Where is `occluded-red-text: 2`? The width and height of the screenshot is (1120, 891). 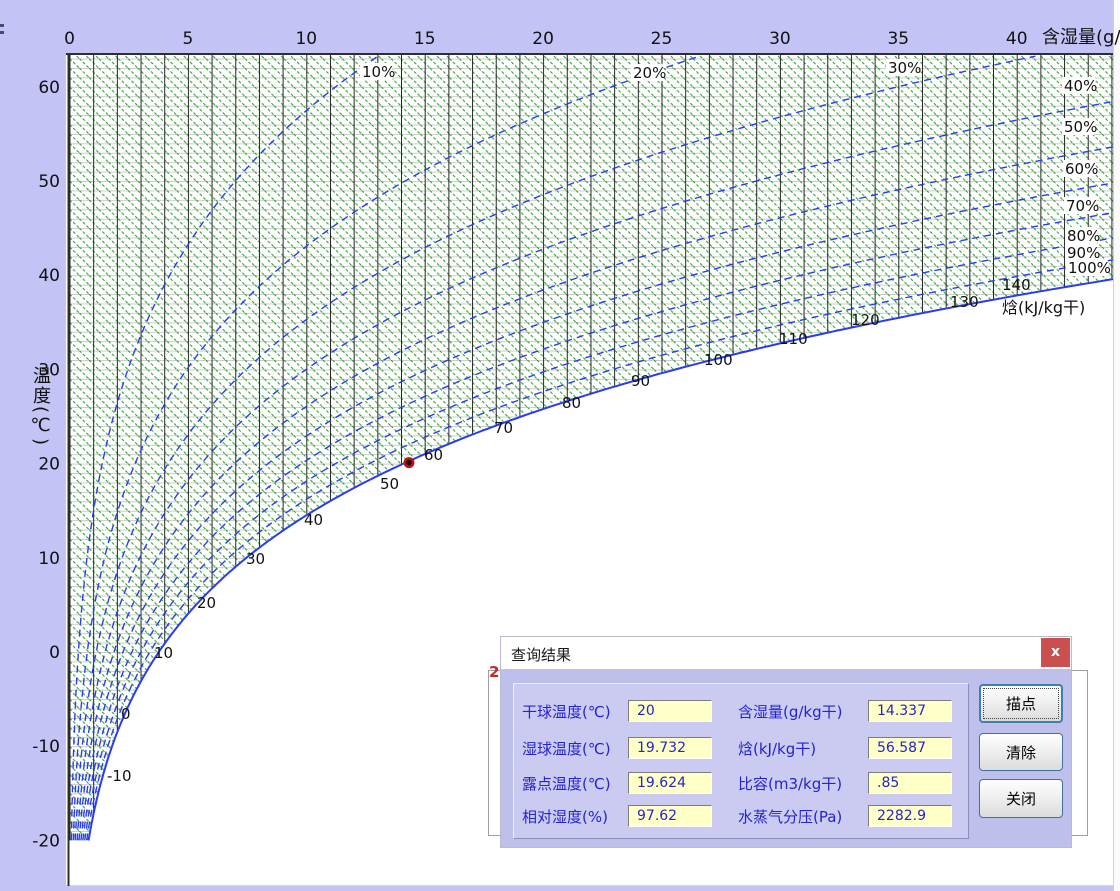
occluded-red-text: 2 is located at coordinates (494, 671).